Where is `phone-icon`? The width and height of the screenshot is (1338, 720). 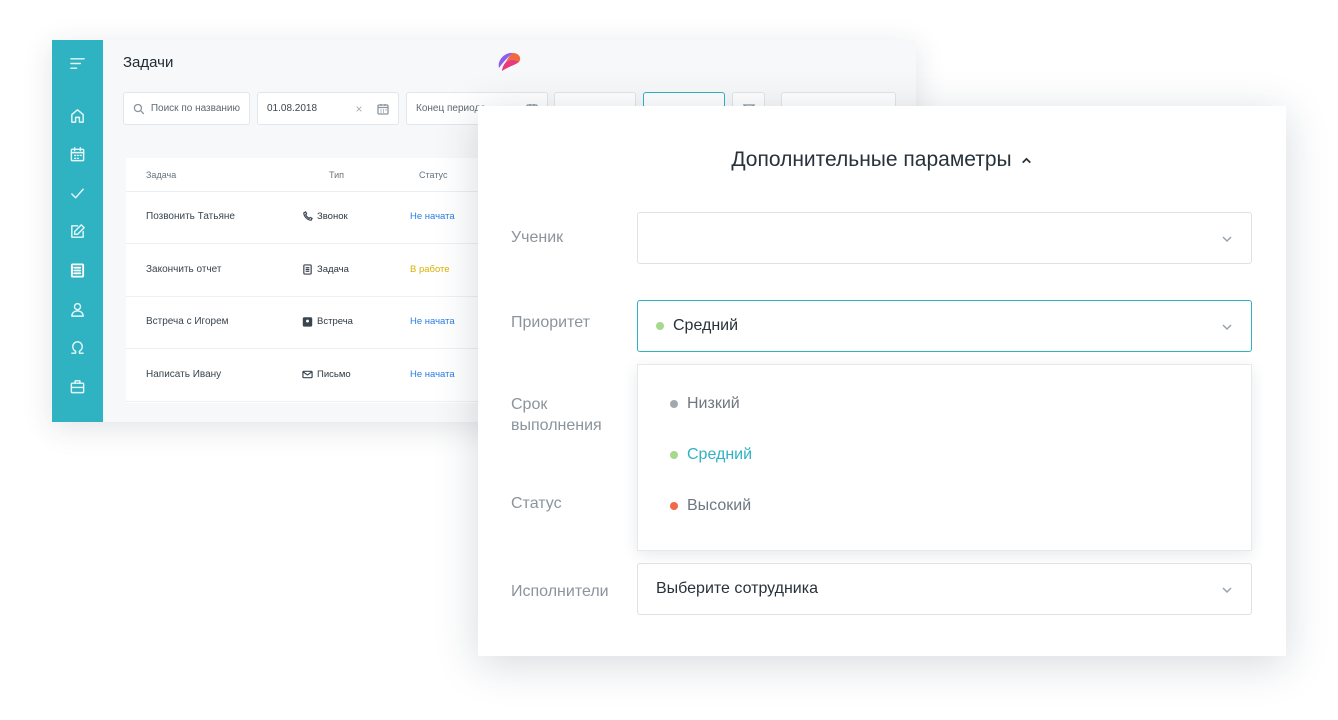 phone-icon is located at coordinates (308, 216).